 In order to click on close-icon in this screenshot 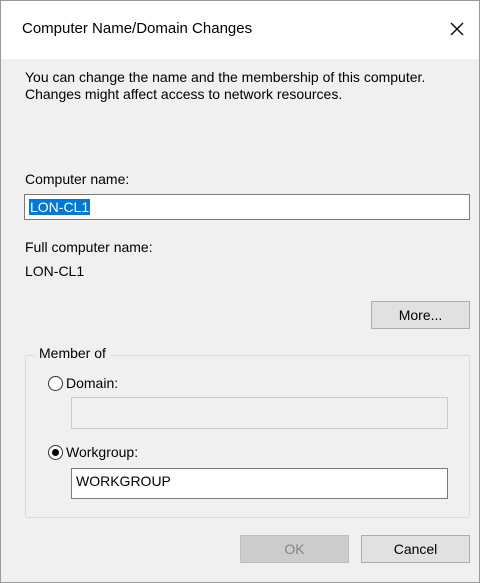, I will do `click(457, 29)`.